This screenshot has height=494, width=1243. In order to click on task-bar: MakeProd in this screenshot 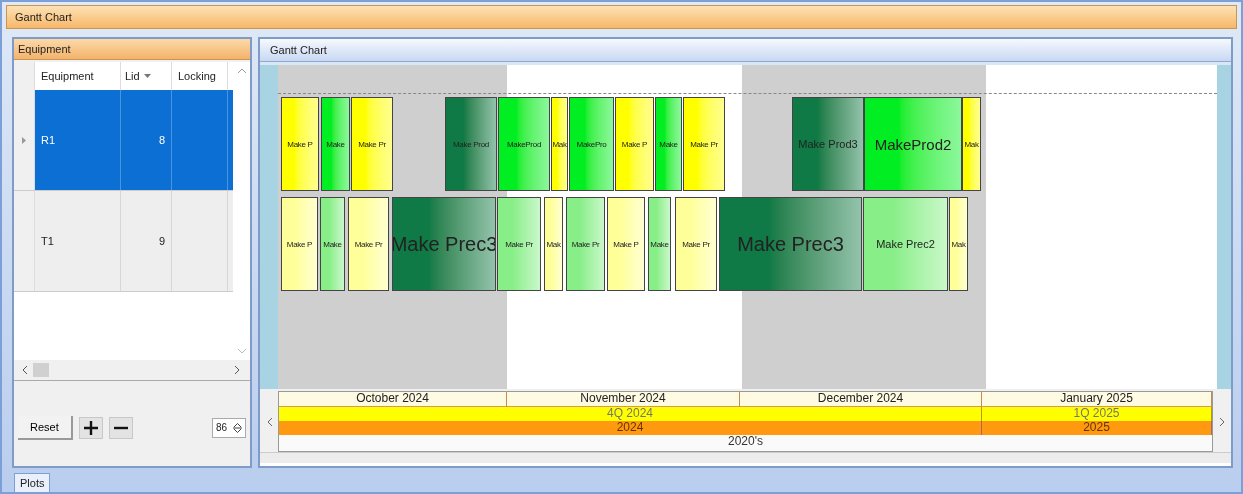, I will do `click(524, 144)`.